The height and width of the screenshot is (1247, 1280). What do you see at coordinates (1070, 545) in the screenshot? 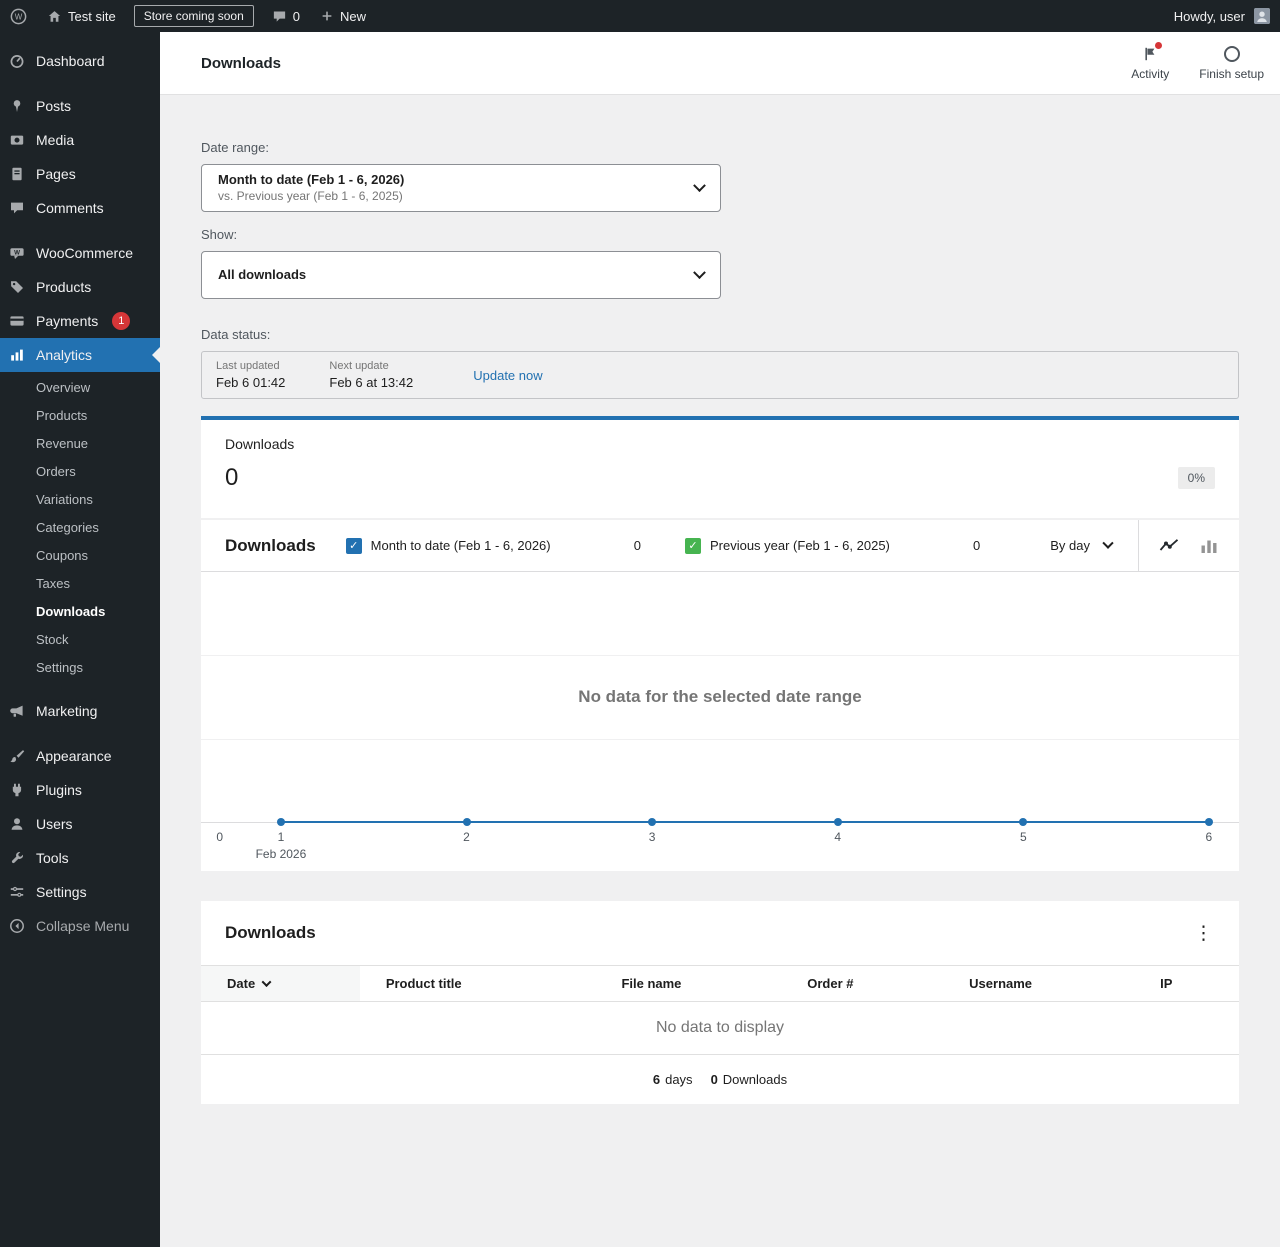
I see `interval-value: By day` at bounding box center [1070, 545].